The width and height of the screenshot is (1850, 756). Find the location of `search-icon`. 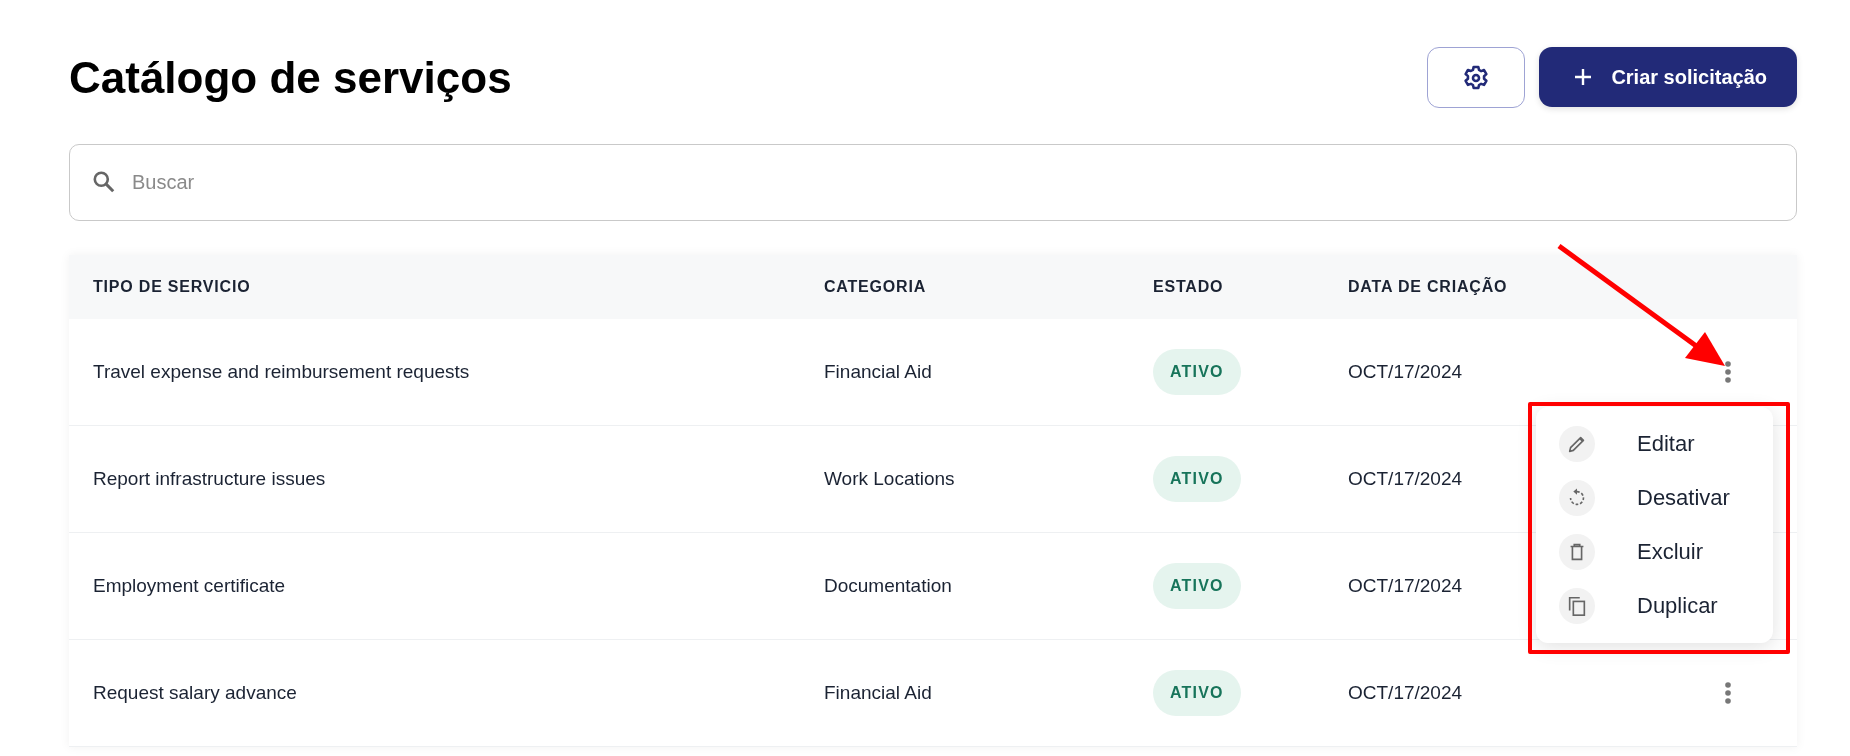

search-icon is located at coordinates (104, 182).